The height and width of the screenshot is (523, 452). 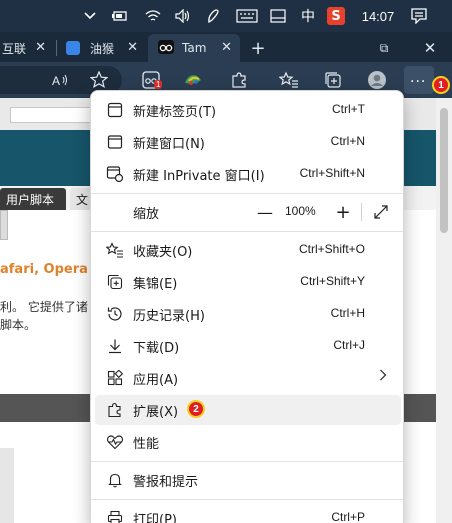 I want to click on new-tab-icon, so click(x=115, y=110).